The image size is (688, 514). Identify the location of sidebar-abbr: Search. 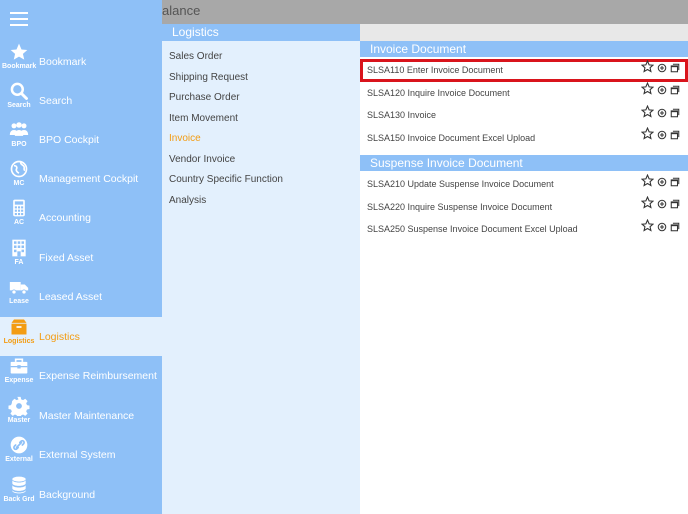
(19, 105).